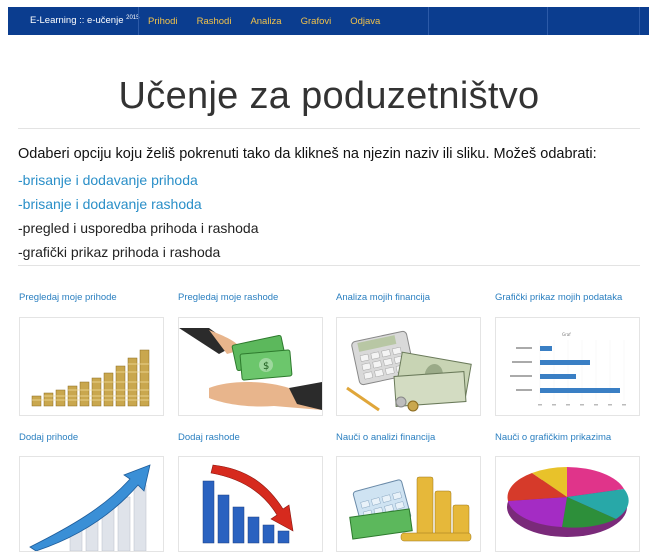 Image resolution: width=658 pixels, height=552 pixels. Describe the element at coordinates (91, 366) in the screenshot. I see `coin-stacks-growth-image` at that location.